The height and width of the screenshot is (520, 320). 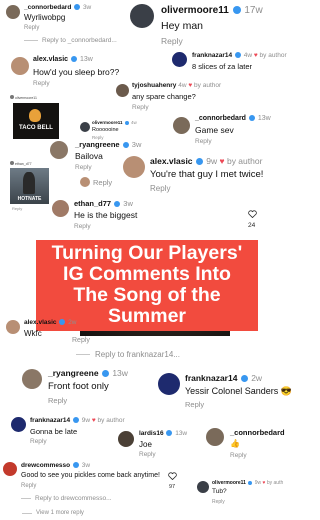 I want to click on comment-text: 👍, so click(x=235, y=443).